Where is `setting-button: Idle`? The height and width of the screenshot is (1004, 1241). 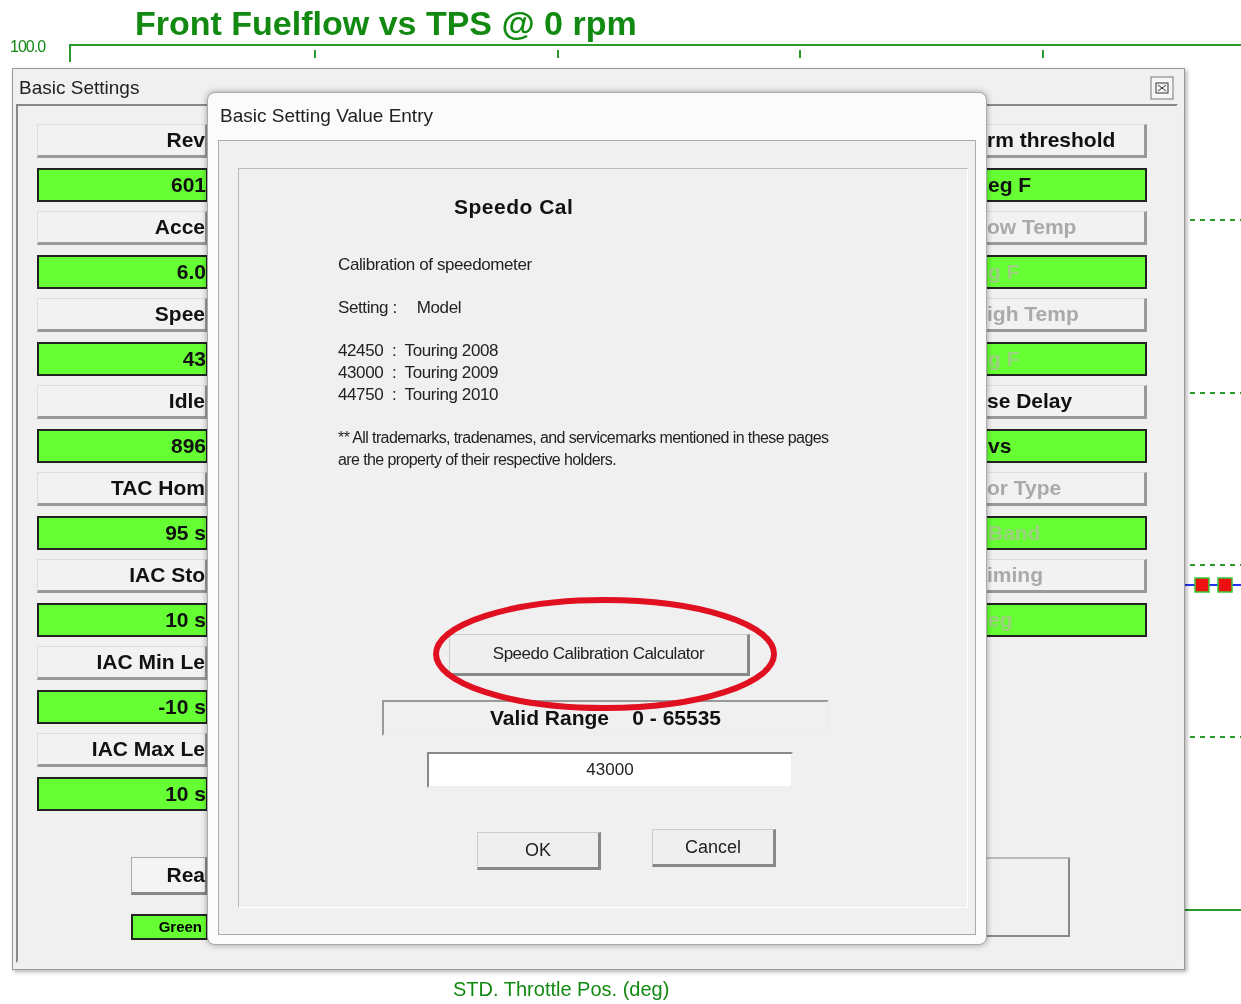 setting-button: Idle is located at coordinates (122, 402).